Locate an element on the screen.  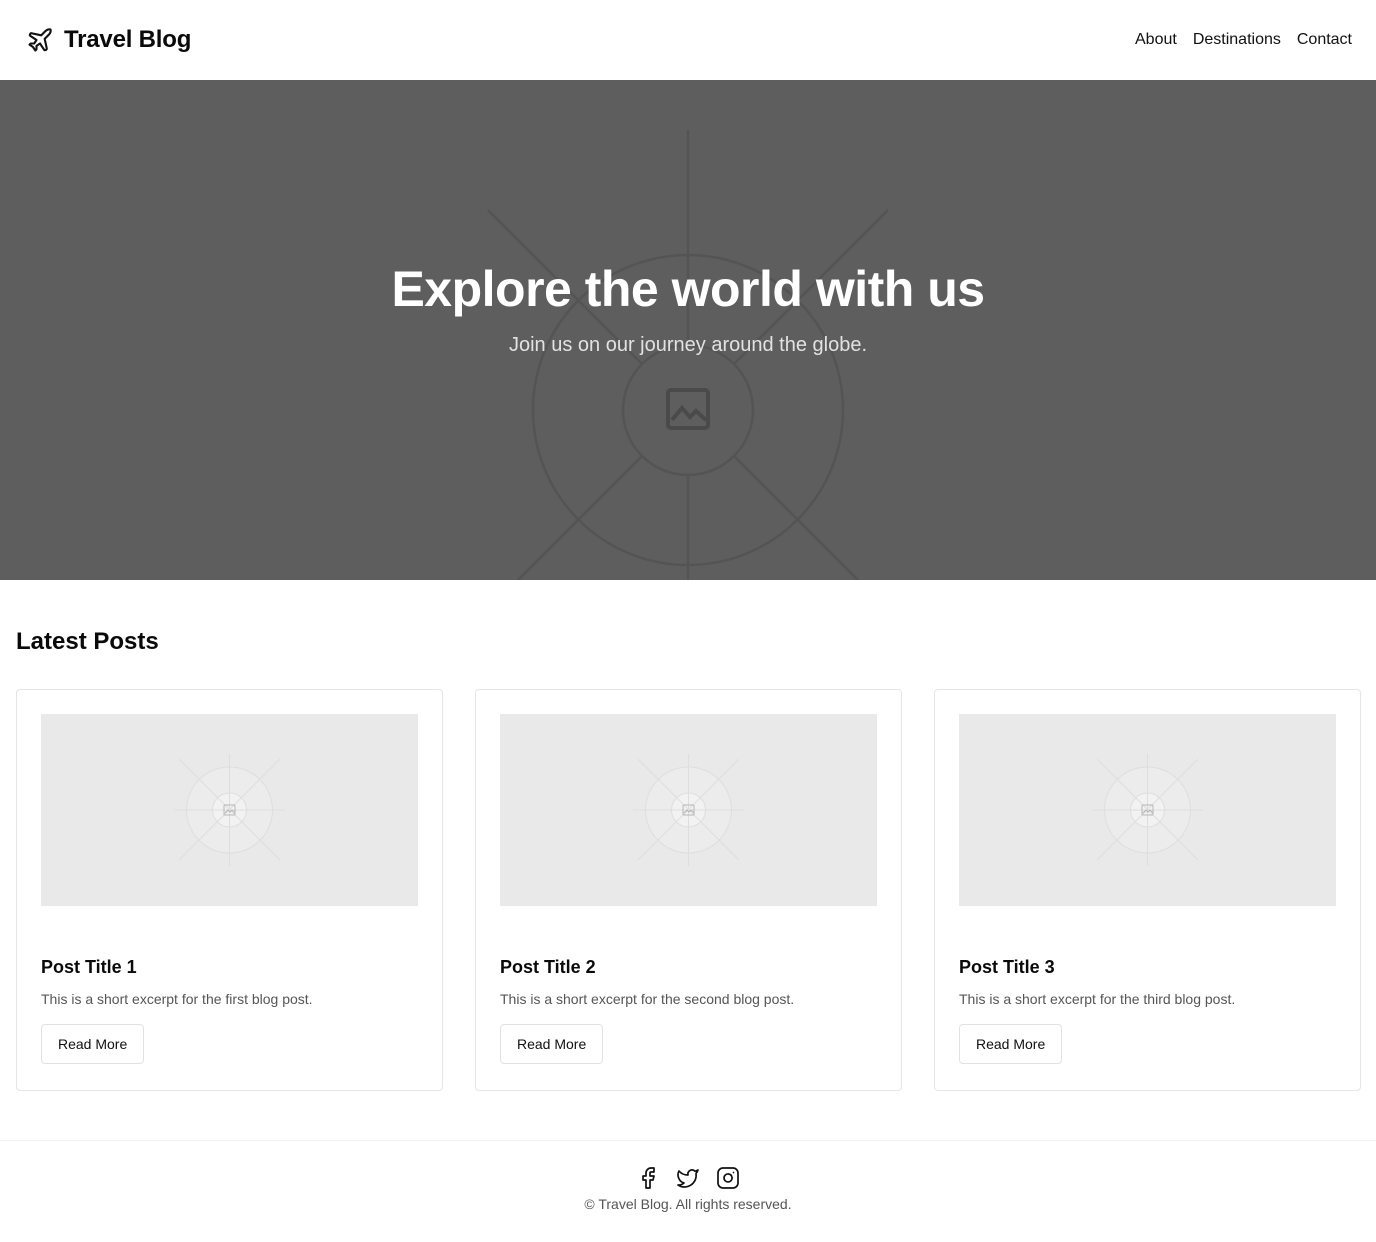
post-title: Post Title 1 is located at coordinates (229, 967).